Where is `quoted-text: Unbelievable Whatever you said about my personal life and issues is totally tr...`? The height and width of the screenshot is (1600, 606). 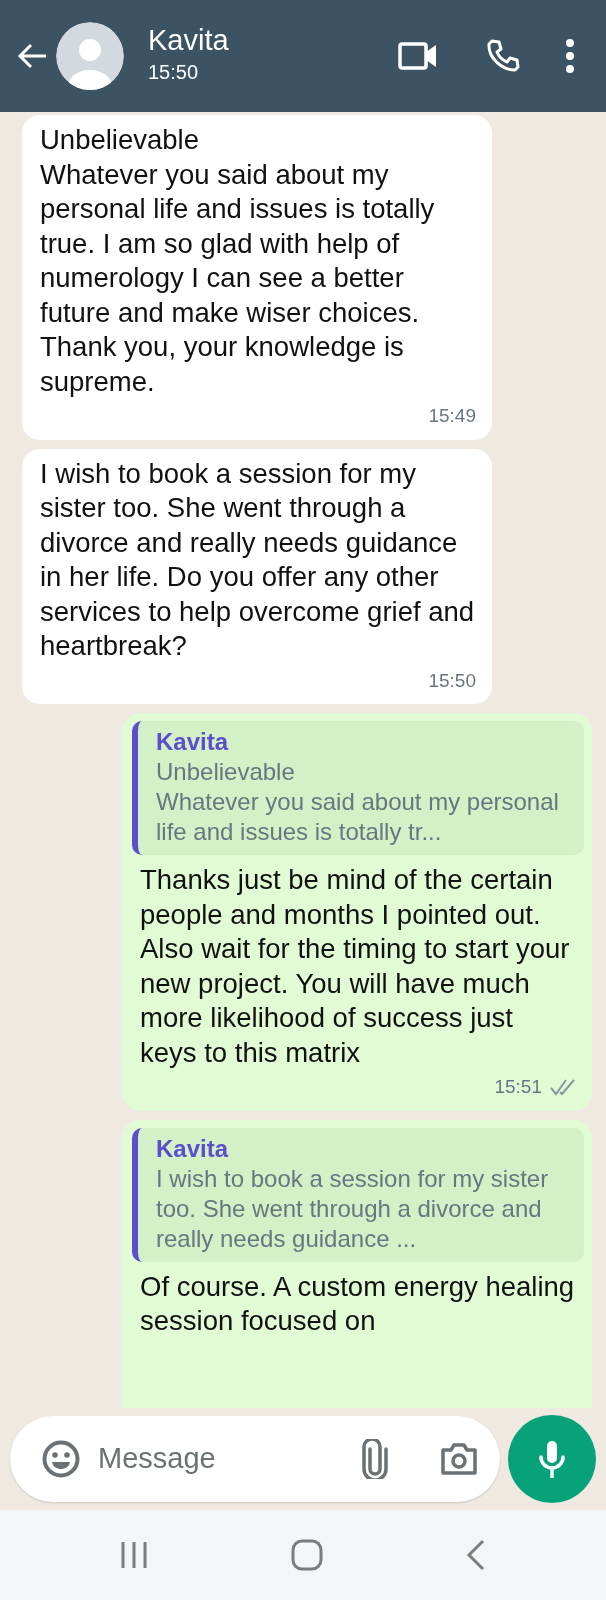 quoted-text: Unbelievable Whatever you said about my personal life and issues is totally tr... is located at coordinates (358, 802).